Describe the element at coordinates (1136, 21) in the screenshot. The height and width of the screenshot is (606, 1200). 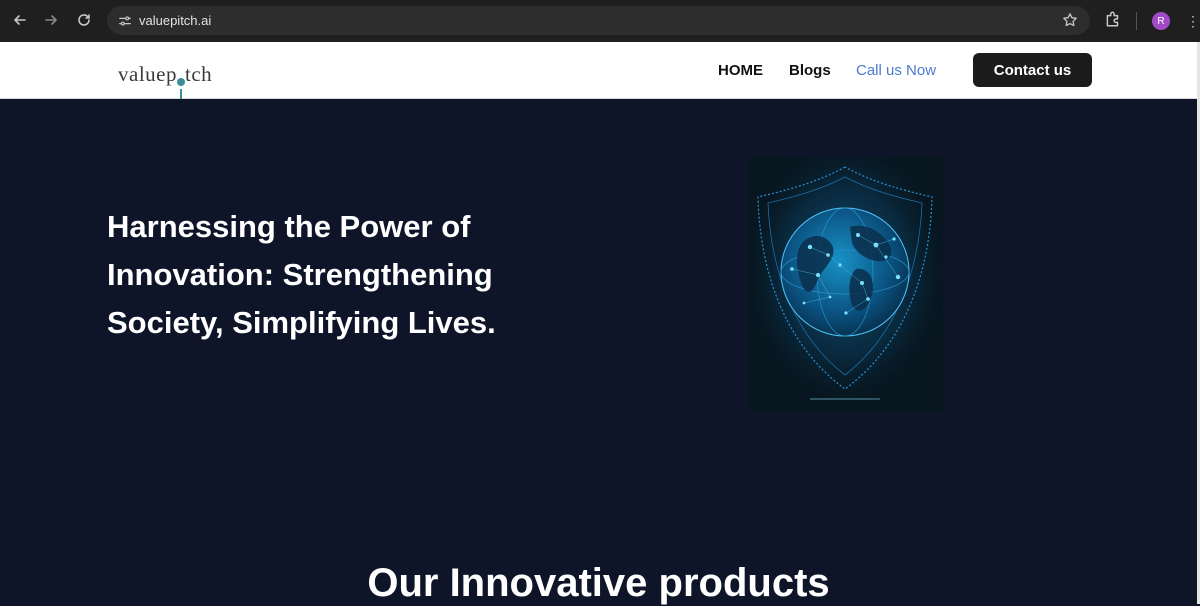
I see `toolbar-divider` at that location.